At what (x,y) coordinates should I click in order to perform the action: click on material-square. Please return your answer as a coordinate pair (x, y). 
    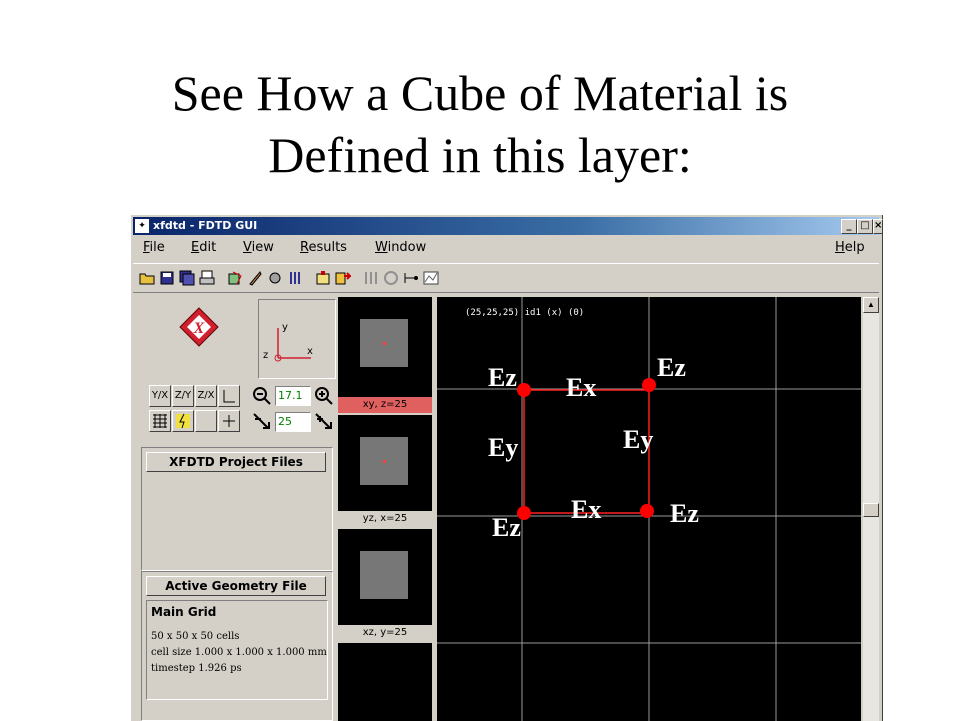
    Looking at the image, I should click on (384, 575).